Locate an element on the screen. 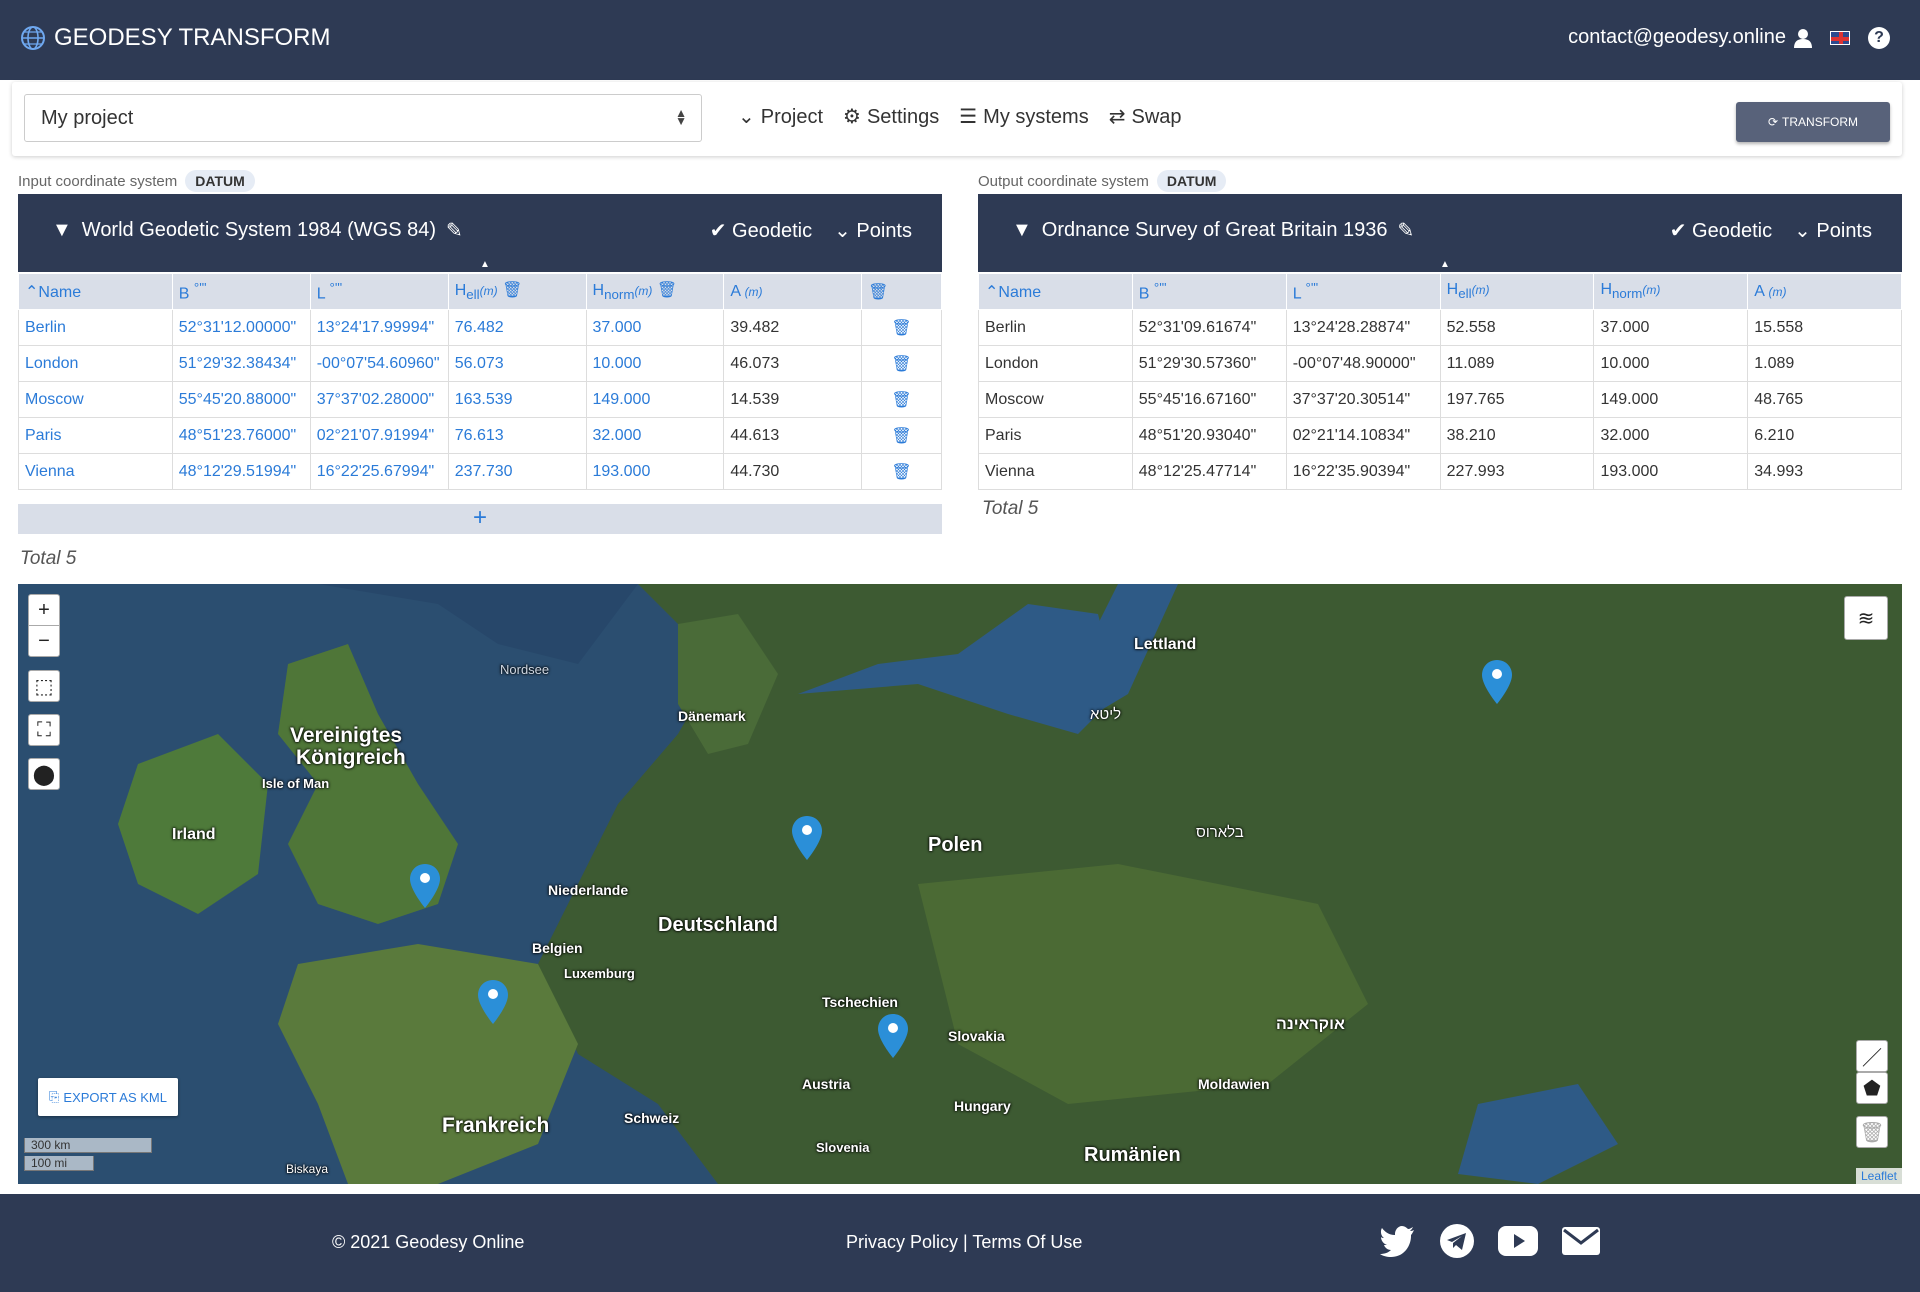 The height and width of the screenshot is (1292, 1920). point-b: 55°45'16.67160" is located at coordinates (1209, 399).